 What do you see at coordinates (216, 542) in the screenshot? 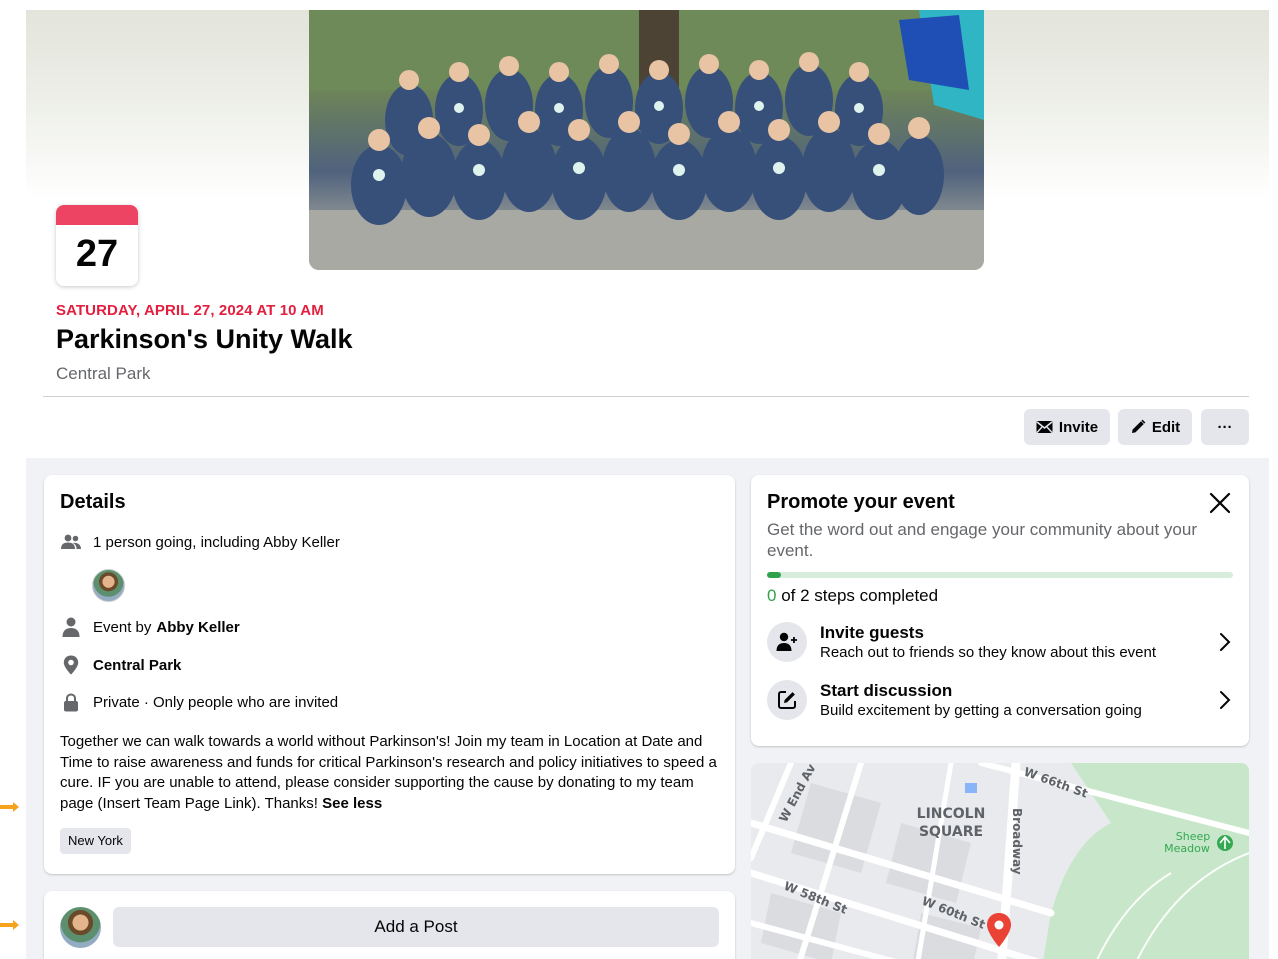
I see `going-text: 1 person going, including Abby Keller` at bounding box center [216, 542].